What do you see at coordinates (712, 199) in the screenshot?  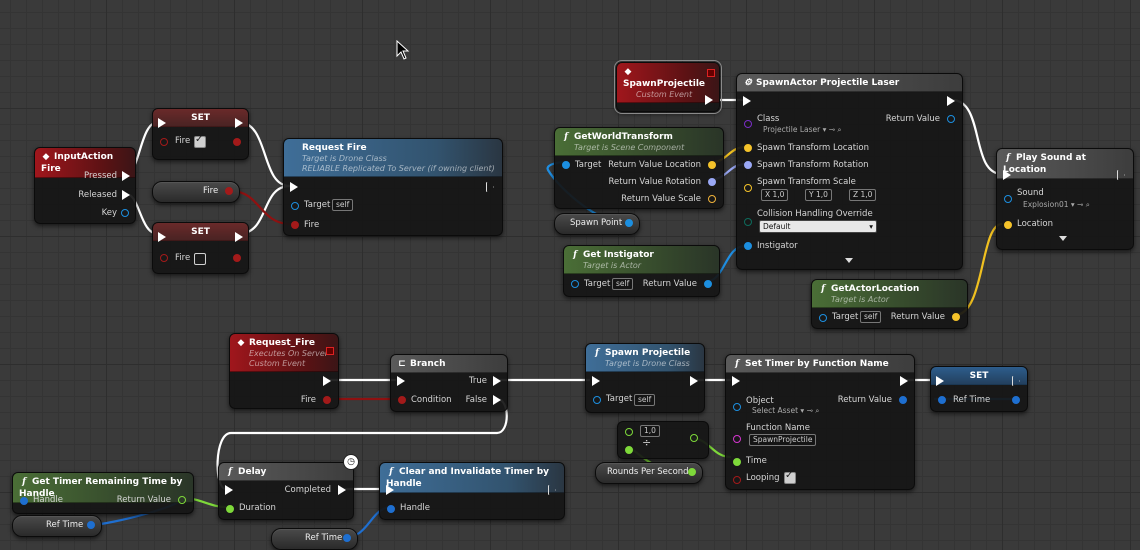 I see `vector-out-pin-scale` at bounding box center [712, 199].